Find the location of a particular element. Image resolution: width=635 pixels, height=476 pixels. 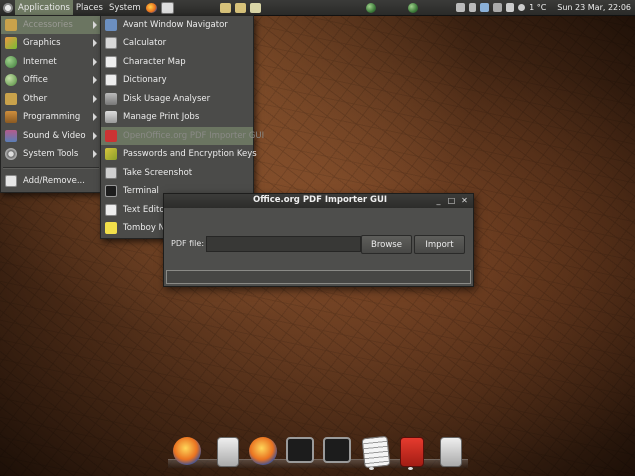

awn-icon is located at coordinates (111, 25).